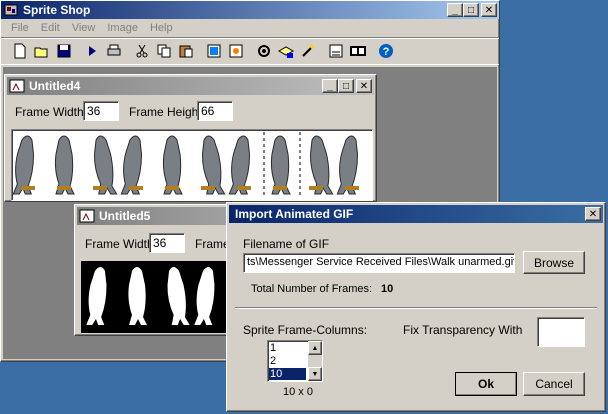 This screenshot has height=414, width=608. I want to click on help-icon: ?, so click(386, 51).